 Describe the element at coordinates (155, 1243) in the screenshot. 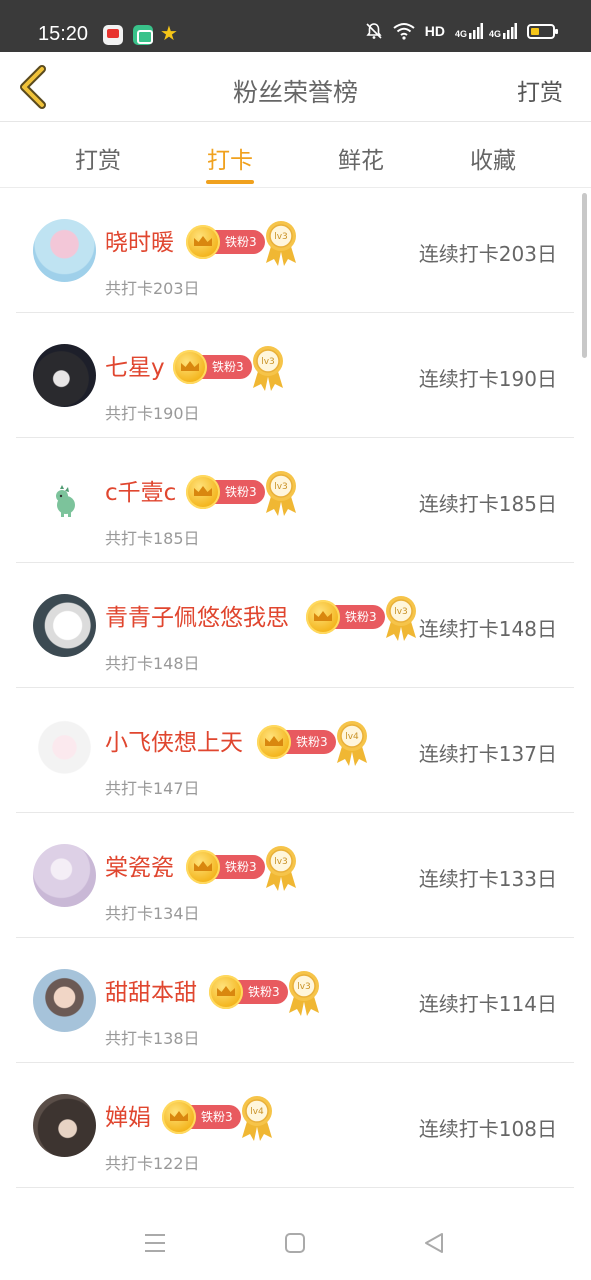

I see `menu-icon` at that location.